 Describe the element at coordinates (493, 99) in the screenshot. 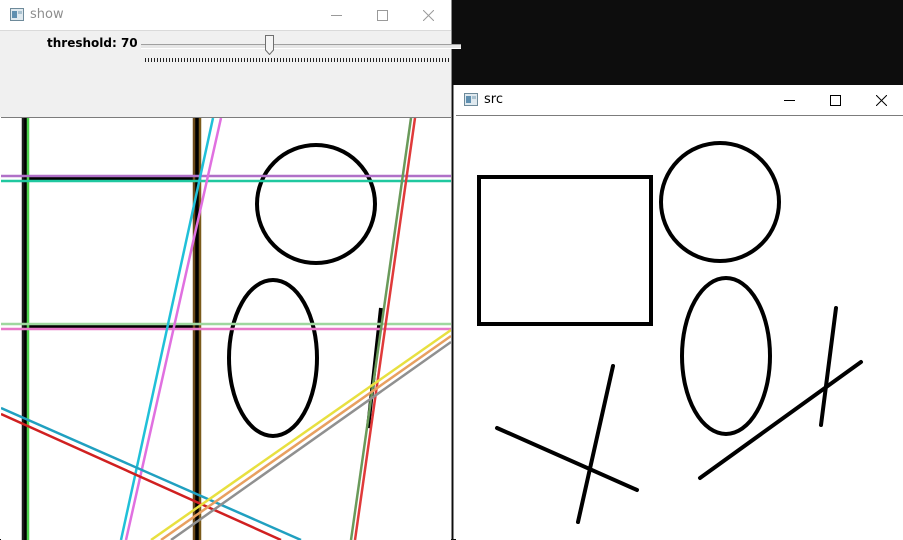

I see `window-title: src` at that location.